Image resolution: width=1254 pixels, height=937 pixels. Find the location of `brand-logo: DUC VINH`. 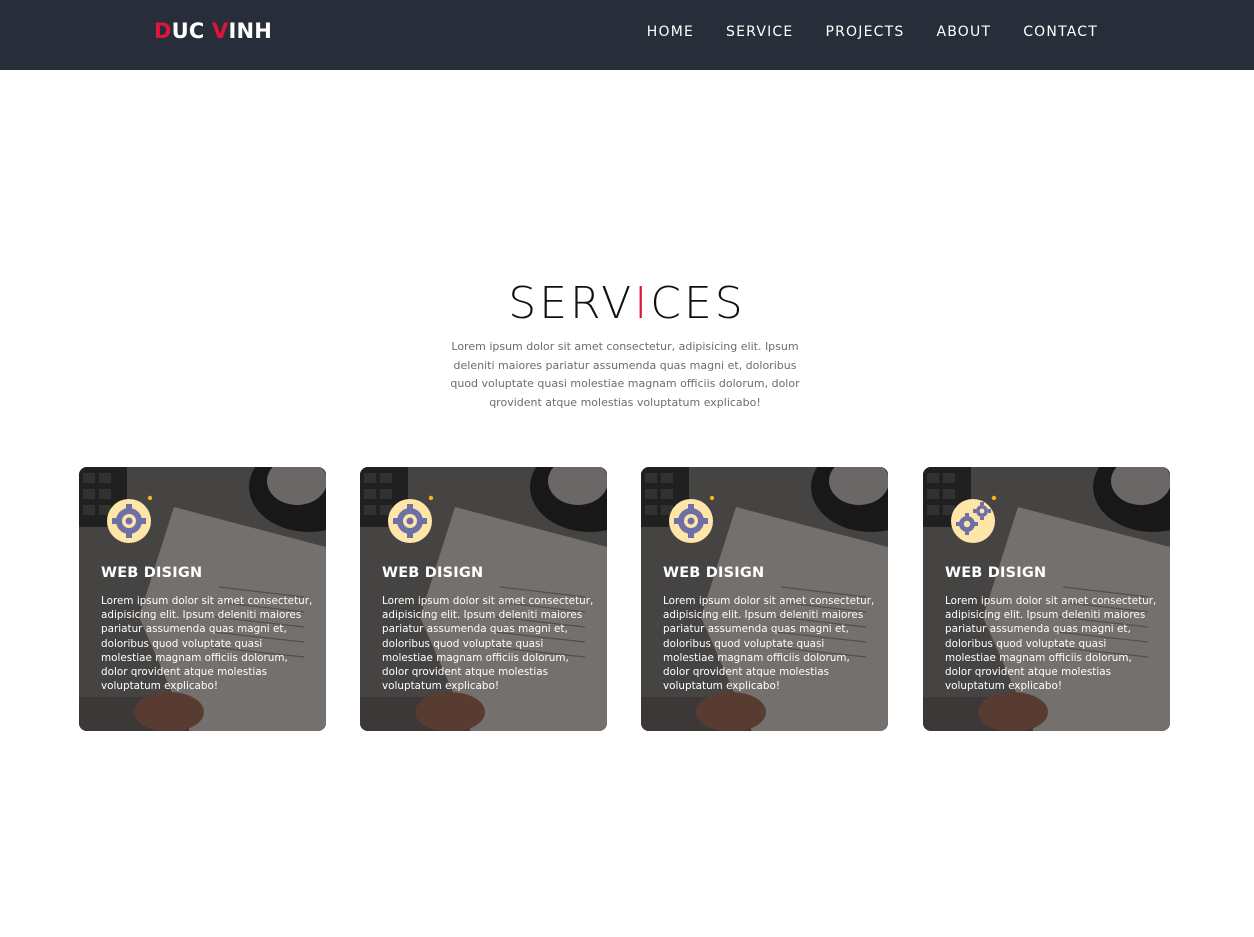

brand-logo: DUC VINH is located at coordinates (213, 31).